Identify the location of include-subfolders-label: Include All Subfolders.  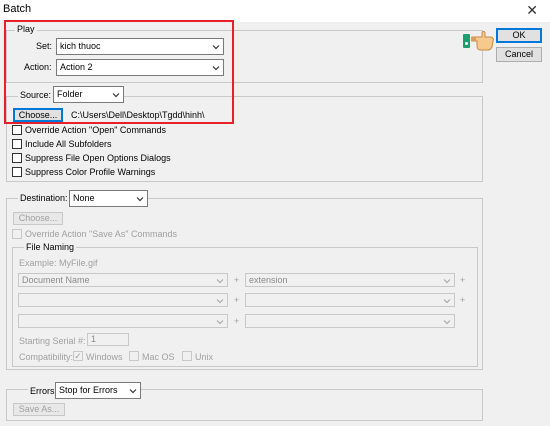
(68, 144).